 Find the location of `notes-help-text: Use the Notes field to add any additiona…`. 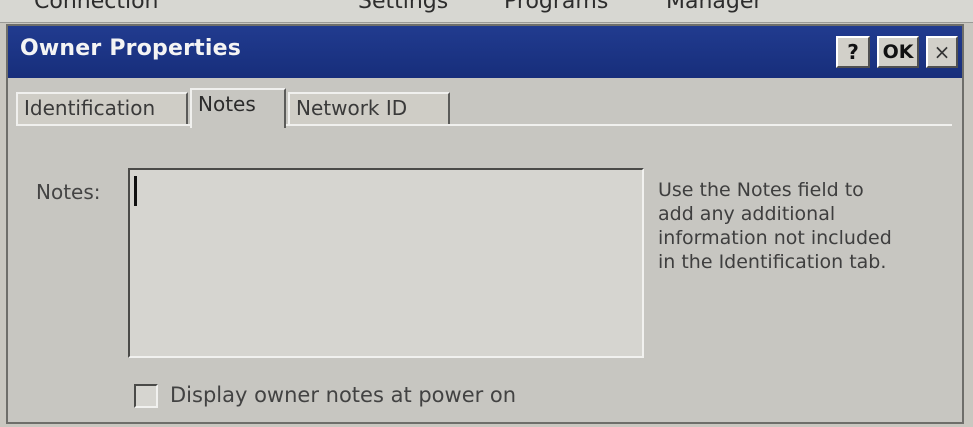

notes-help-text: Use the Notes field to add any additiona… is located at coordinates (803, 226).